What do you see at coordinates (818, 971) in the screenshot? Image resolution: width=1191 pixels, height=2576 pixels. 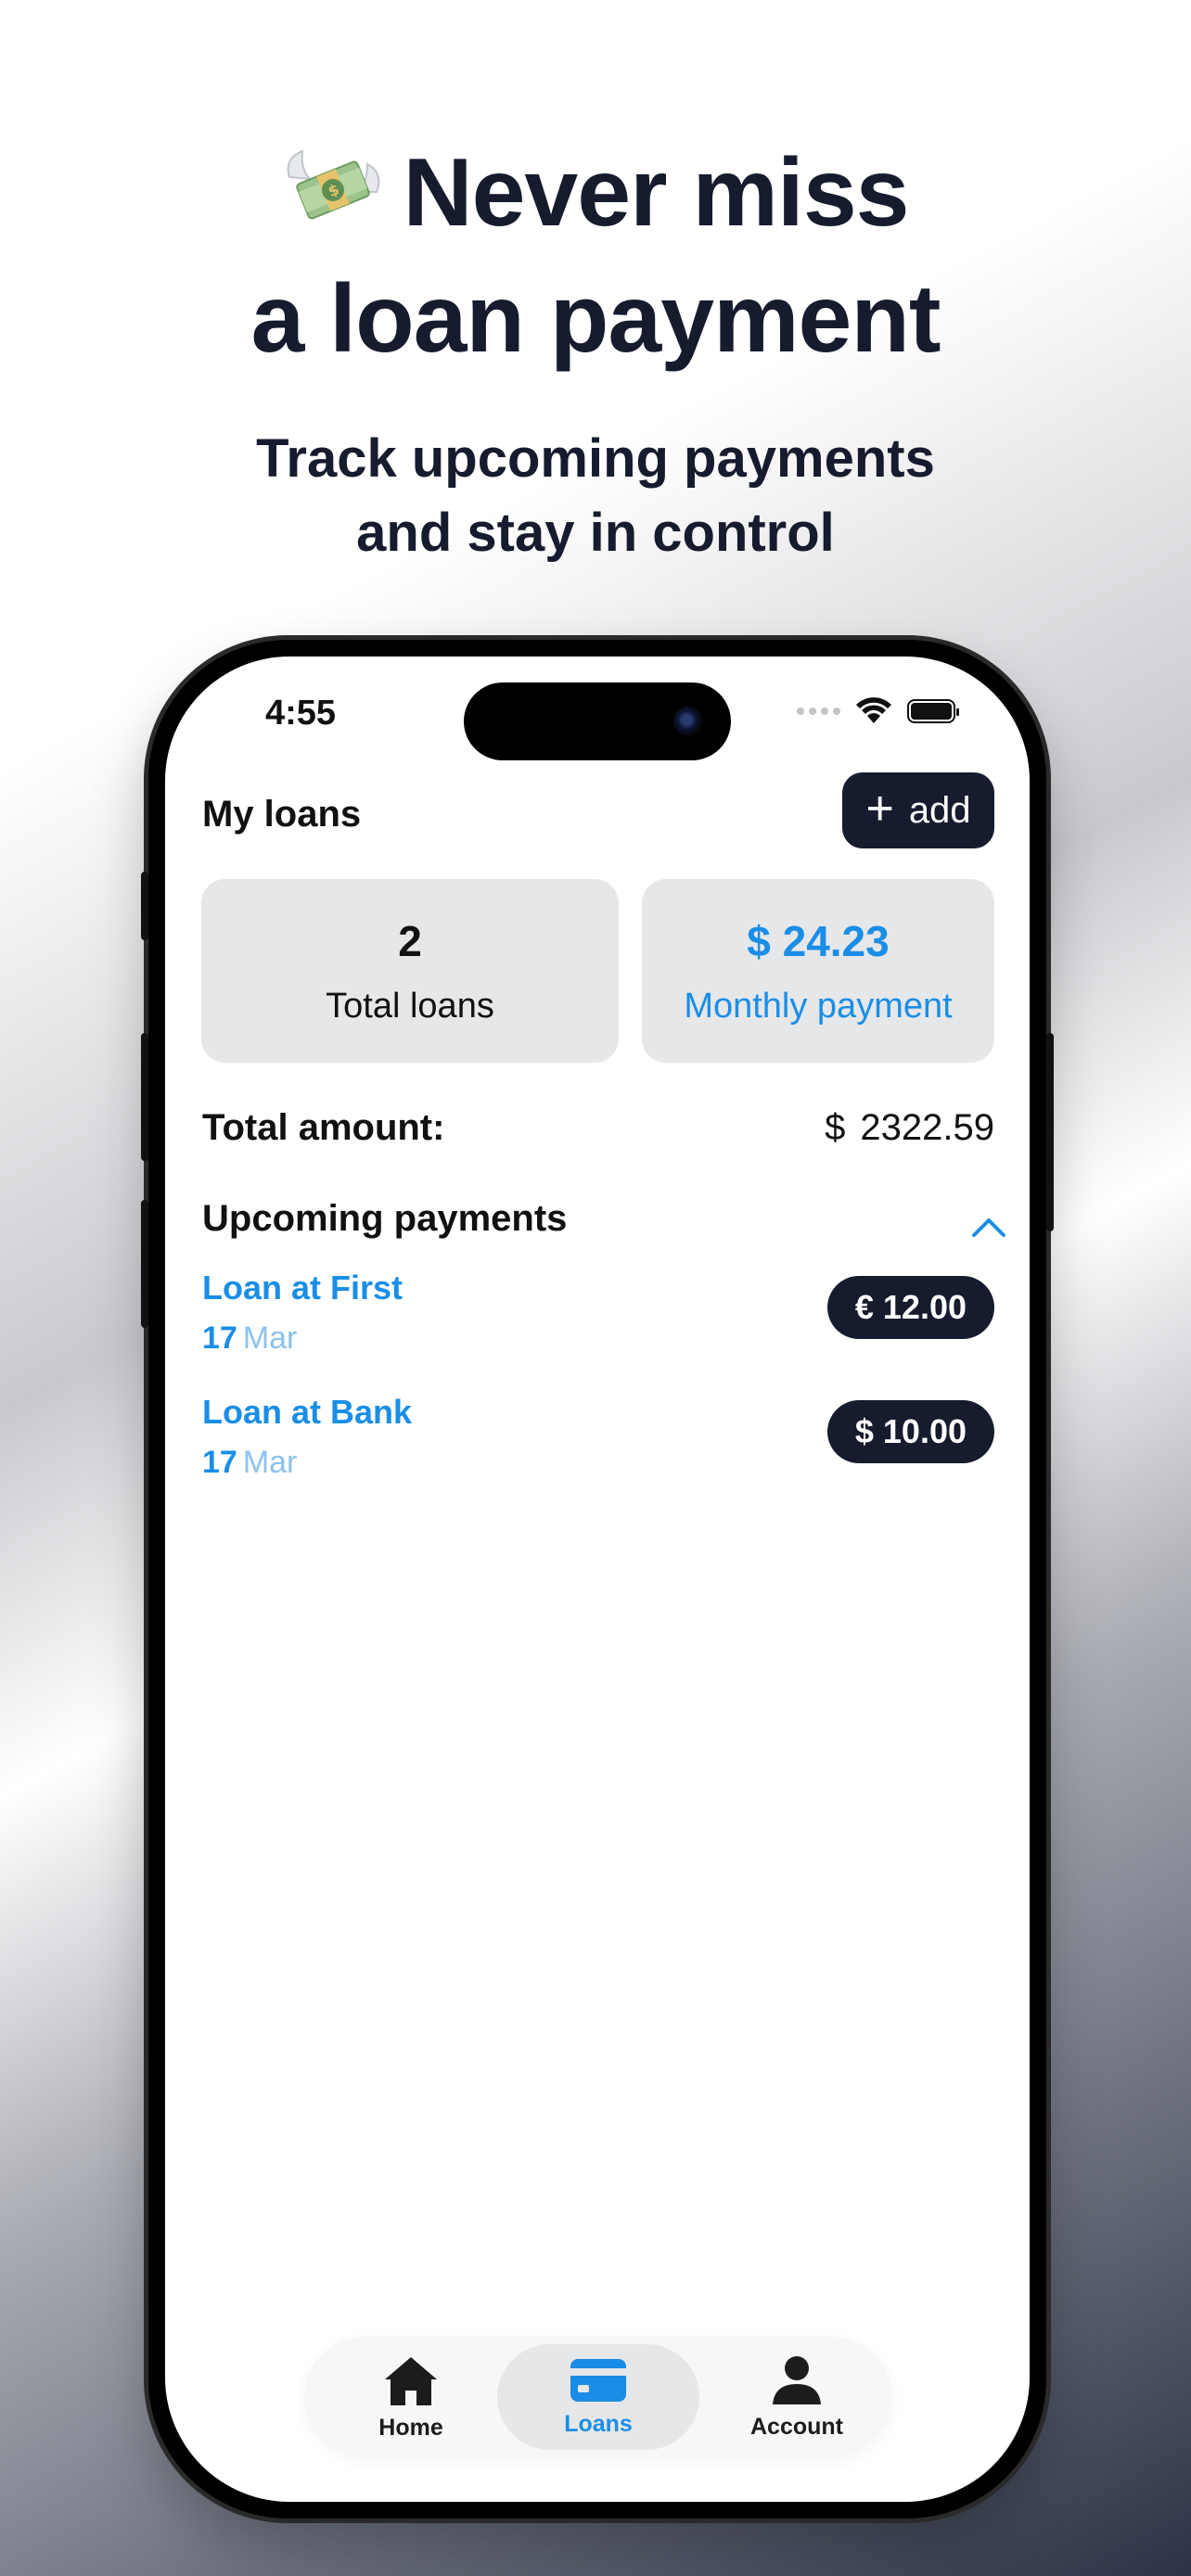 I see `monthly-payment-card: $ 24.23 Monthly payment` at bounding box center [818, 971].